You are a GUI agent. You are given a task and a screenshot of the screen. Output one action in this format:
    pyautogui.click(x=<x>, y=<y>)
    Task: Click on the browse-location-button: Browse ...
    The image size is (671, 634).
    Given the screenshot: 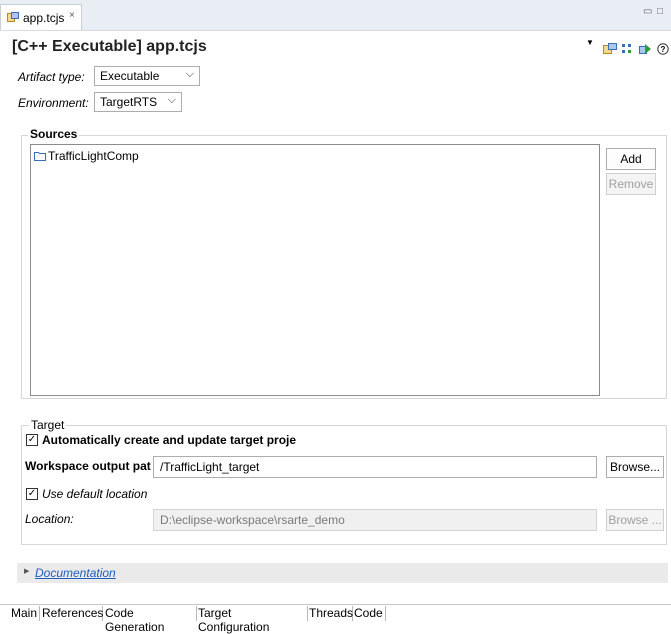 What is the action you would take?
    pyautogui.click(x=635, y=520)
    